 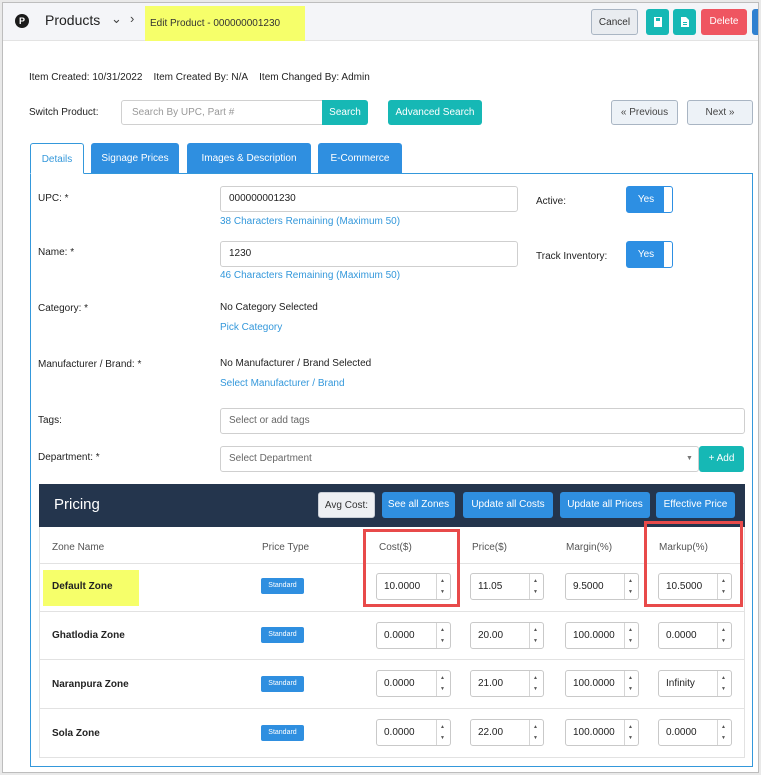 I want to click on chevron-down-icon: ⌄, so click(x=116, y=19).